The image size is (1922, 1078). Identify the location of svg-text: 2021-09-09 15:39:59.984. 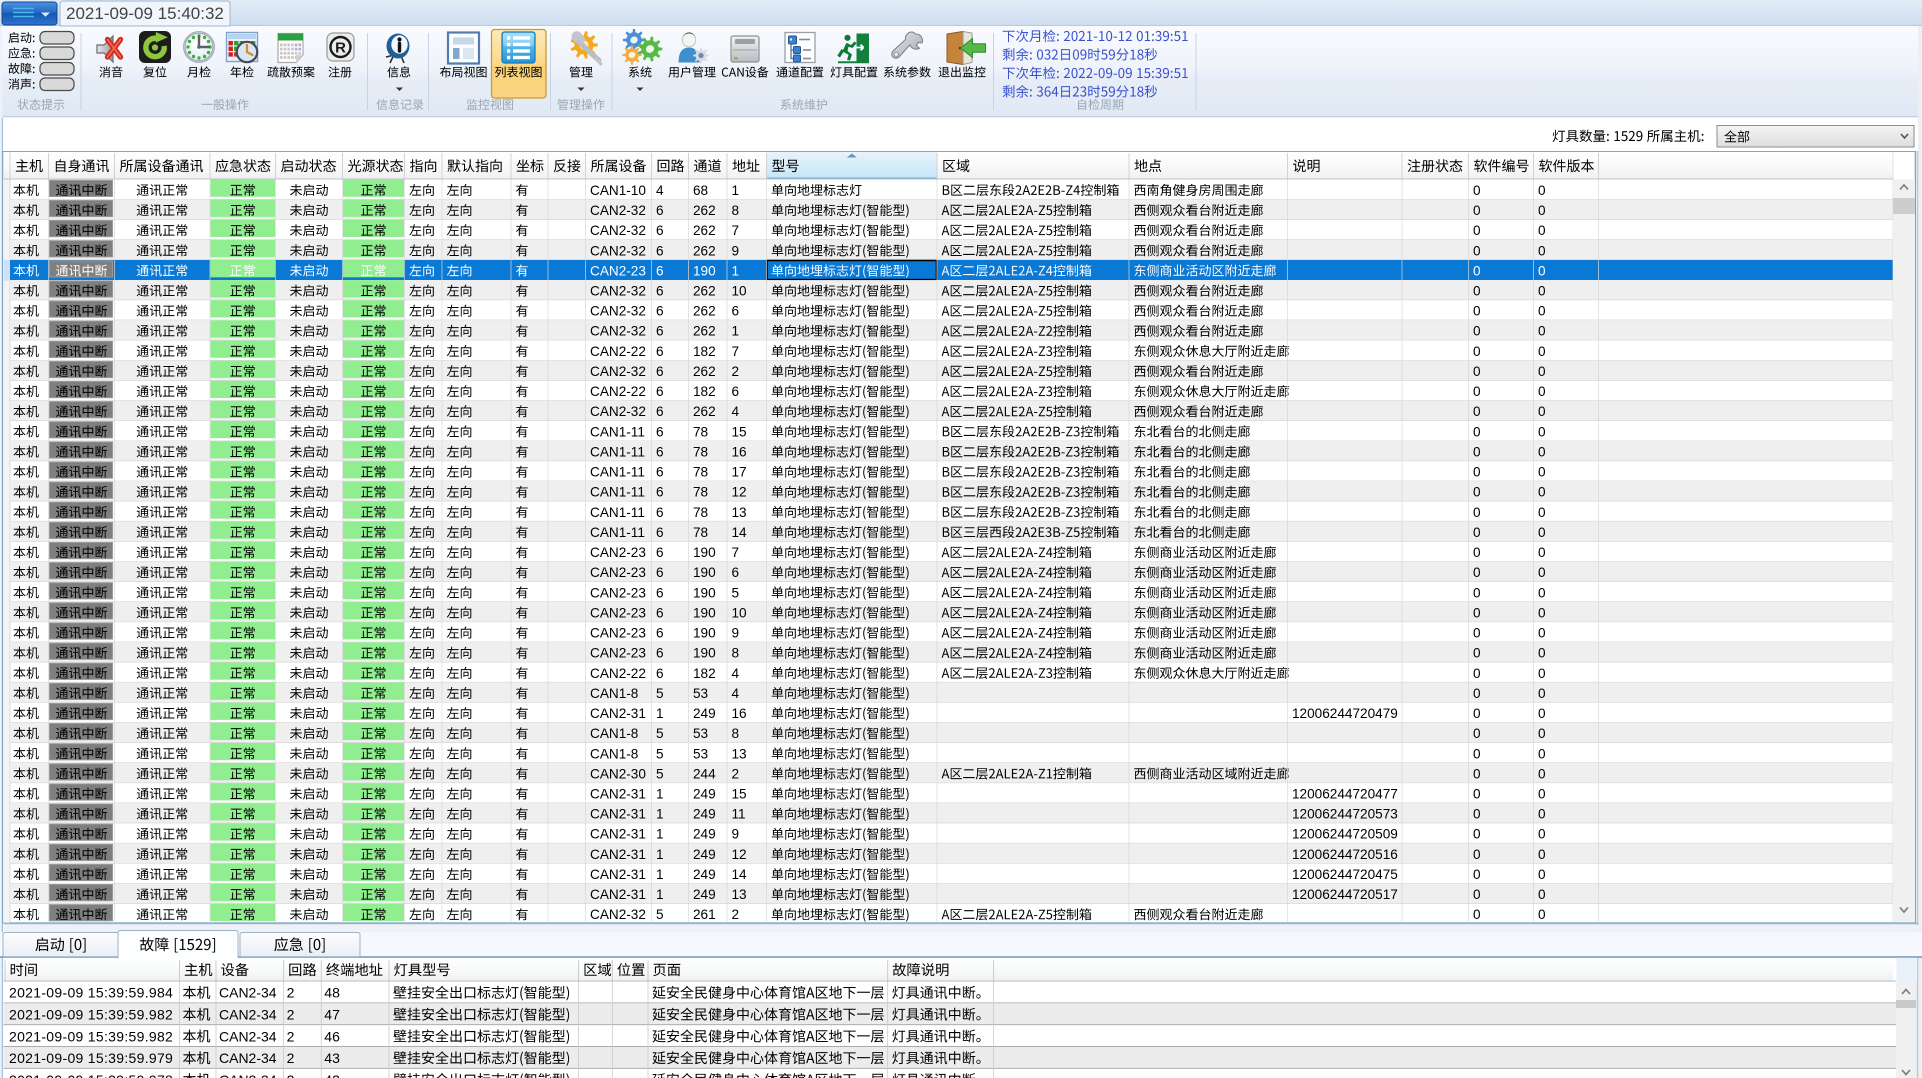
(91, 993).